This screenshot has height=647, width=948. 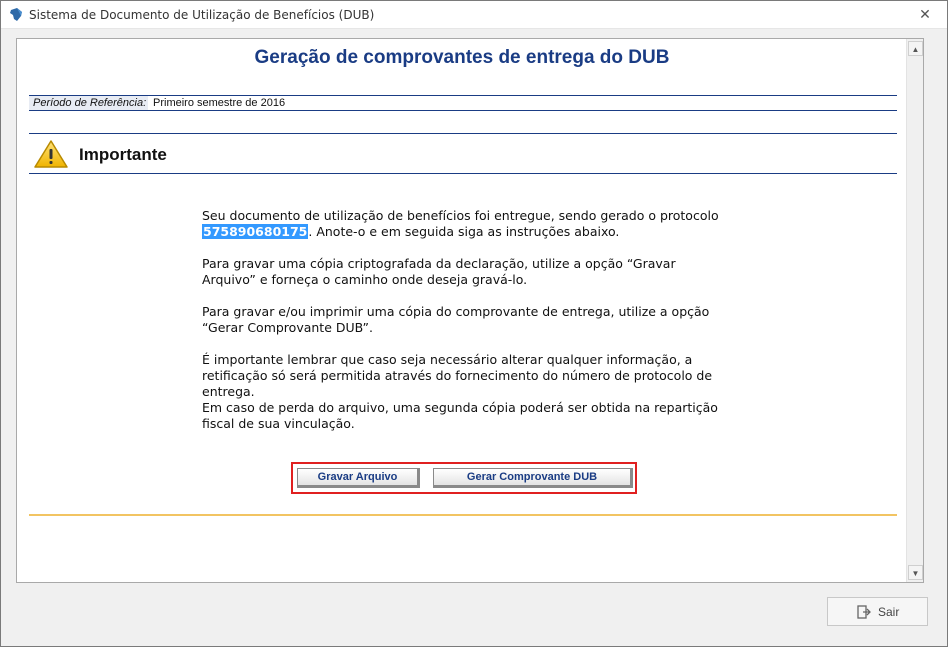 I want to click on gravar-arquivo-button: Gravar Arquivo, so click(x=358, y=478).